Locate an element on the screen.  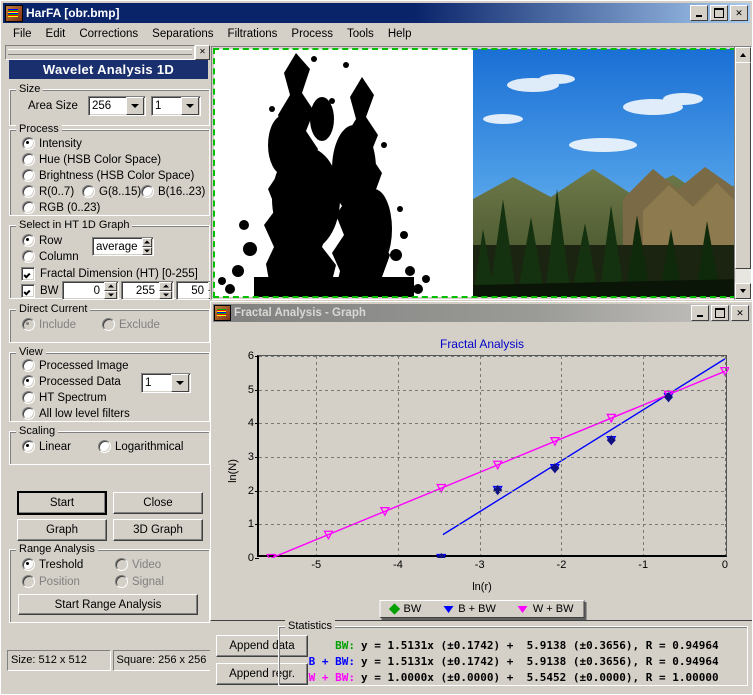
graph-close-button: ✕ is located at coordinates (740, 313).